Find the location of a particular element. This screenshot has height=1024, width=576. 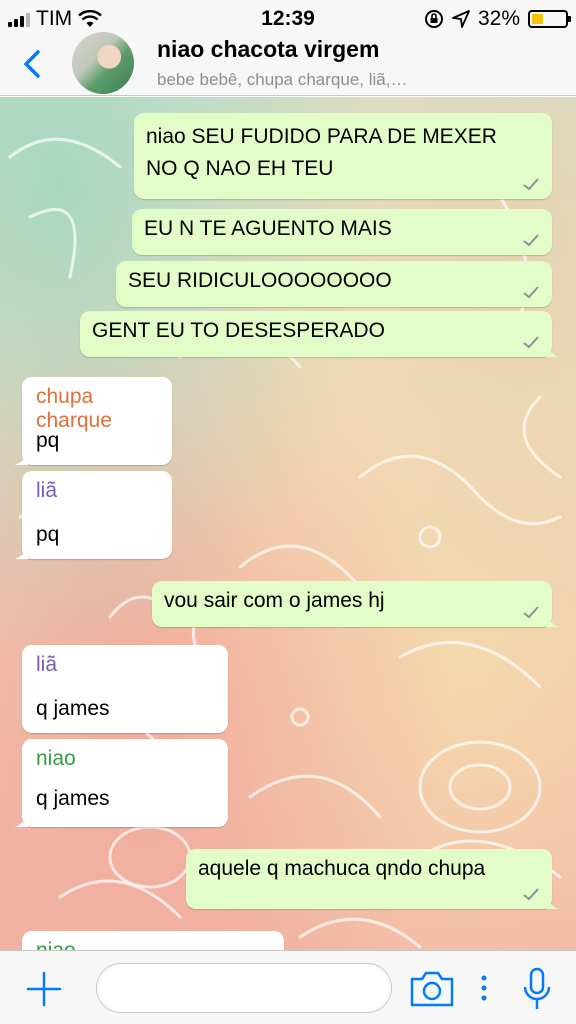

message-outgoing: aquele q machuca qndo chupa is located at coordinates (373, 879).